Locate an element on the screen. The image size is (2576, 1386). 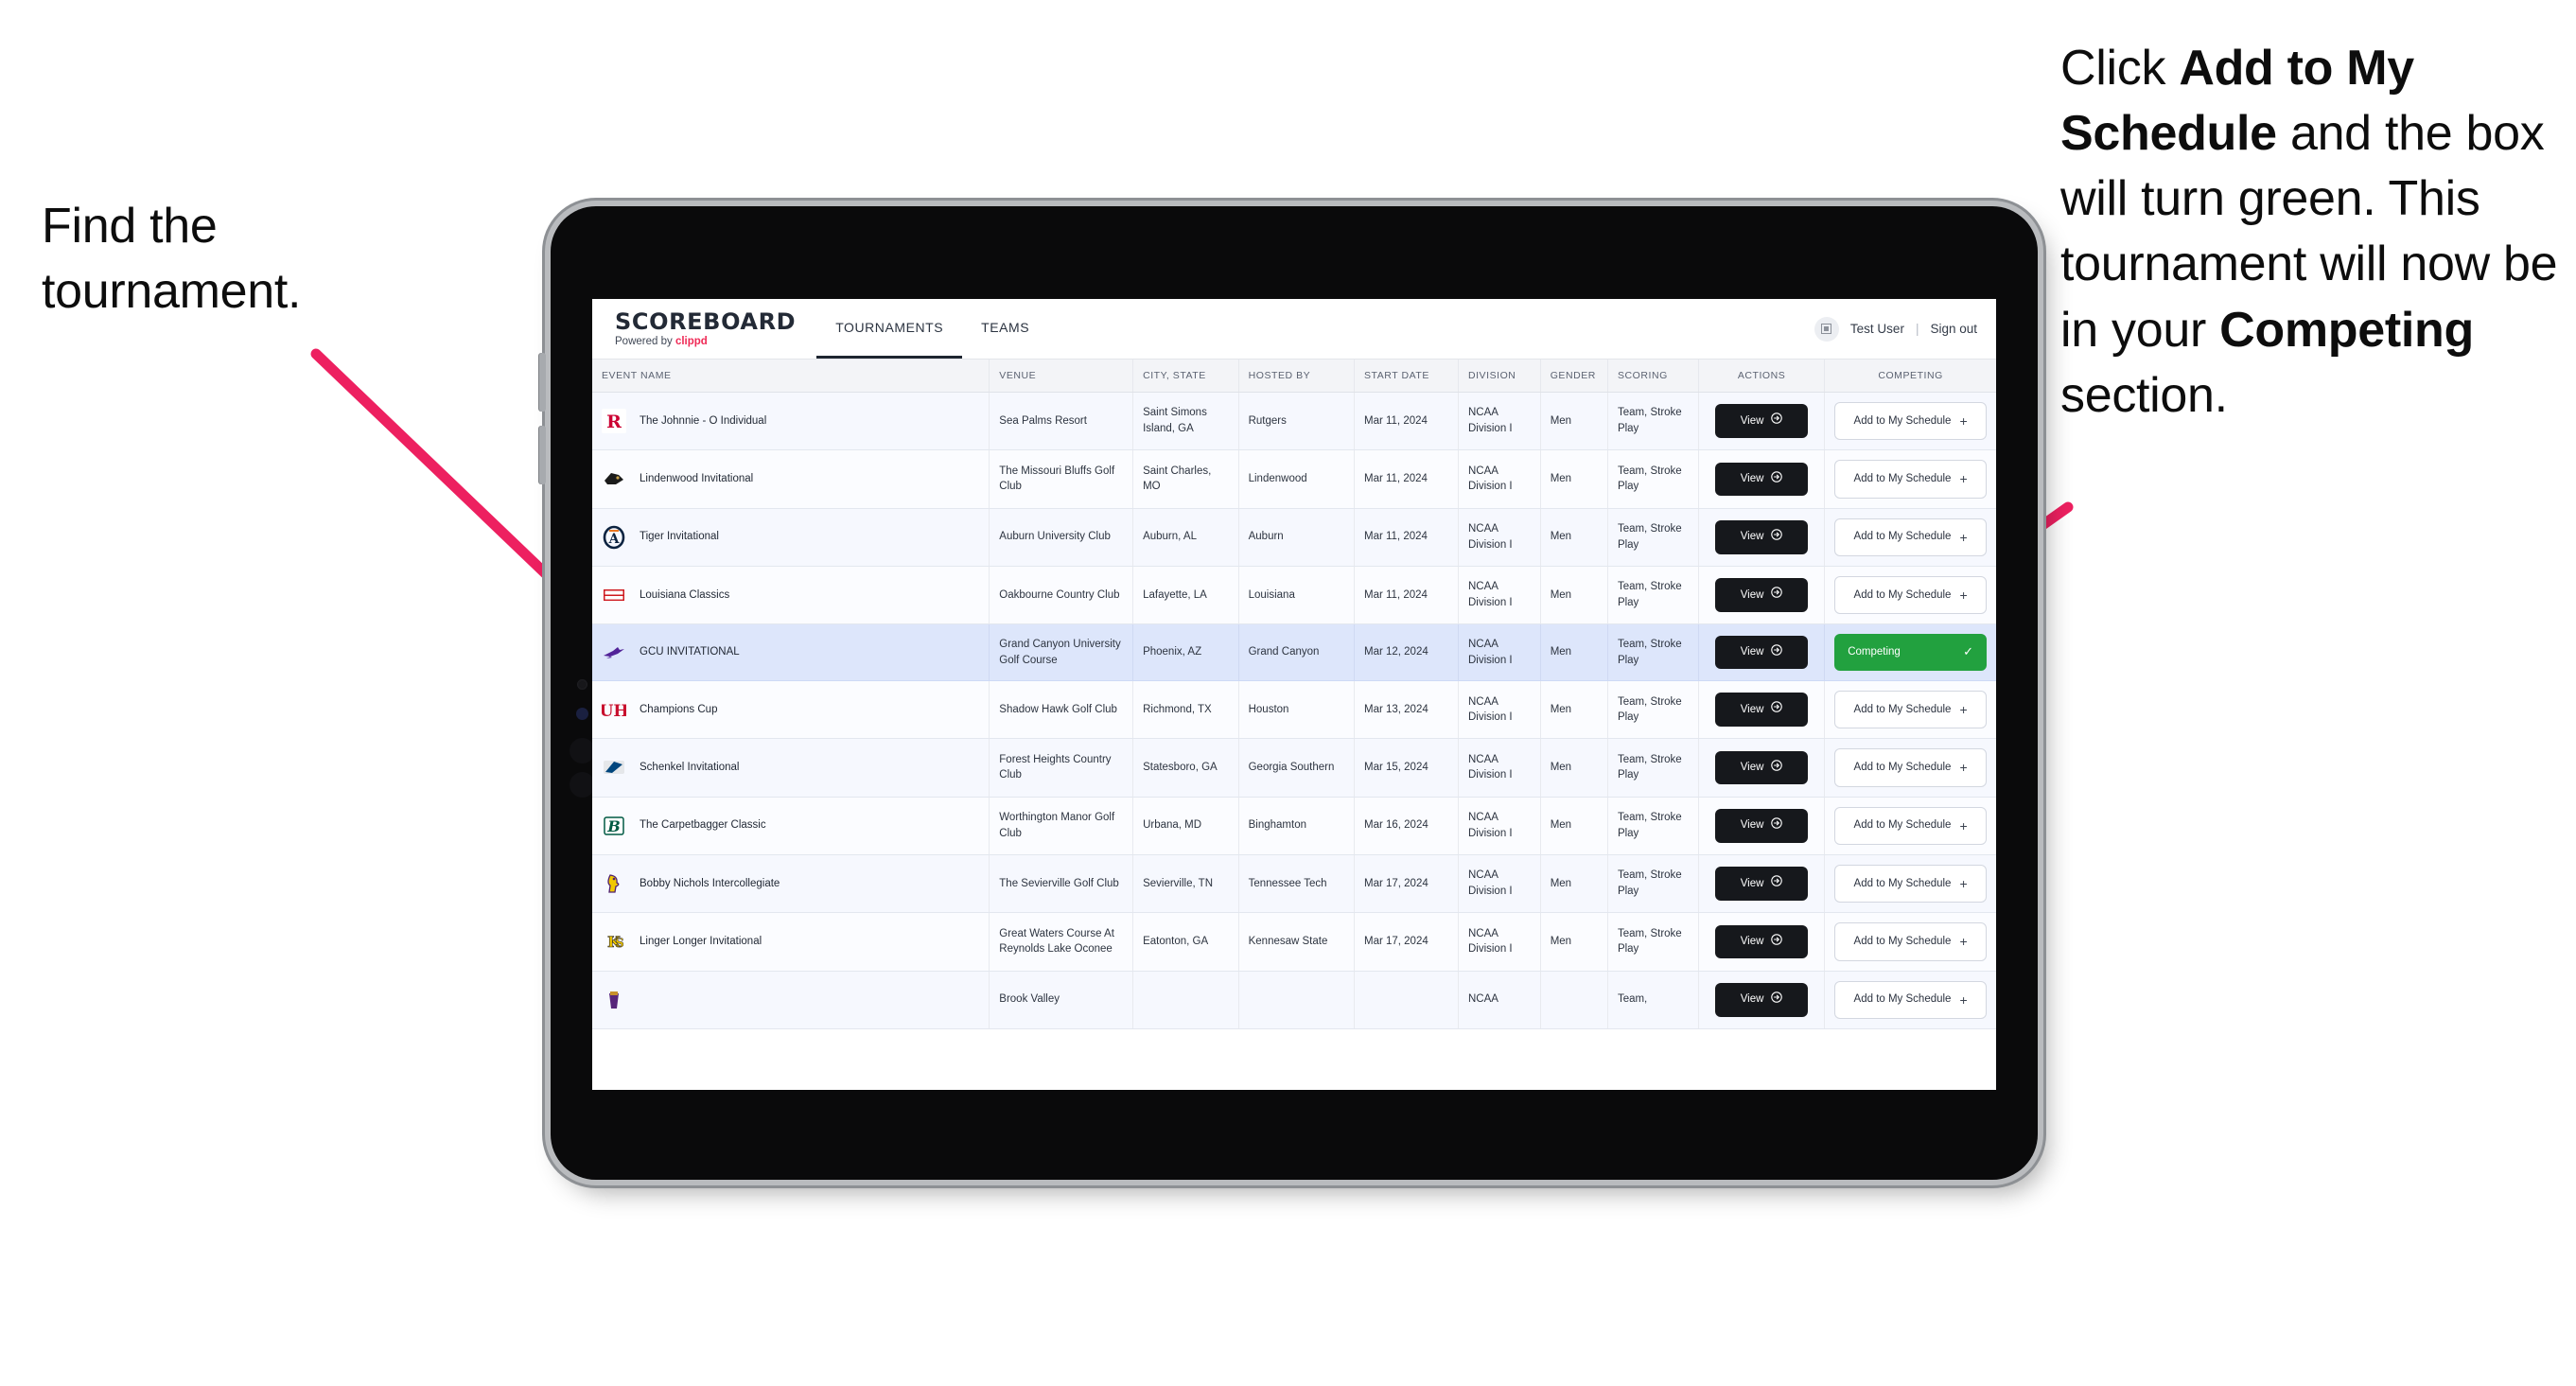
cell-start-date: Mar 15, 2024 is located at coordinates (1407, 768).